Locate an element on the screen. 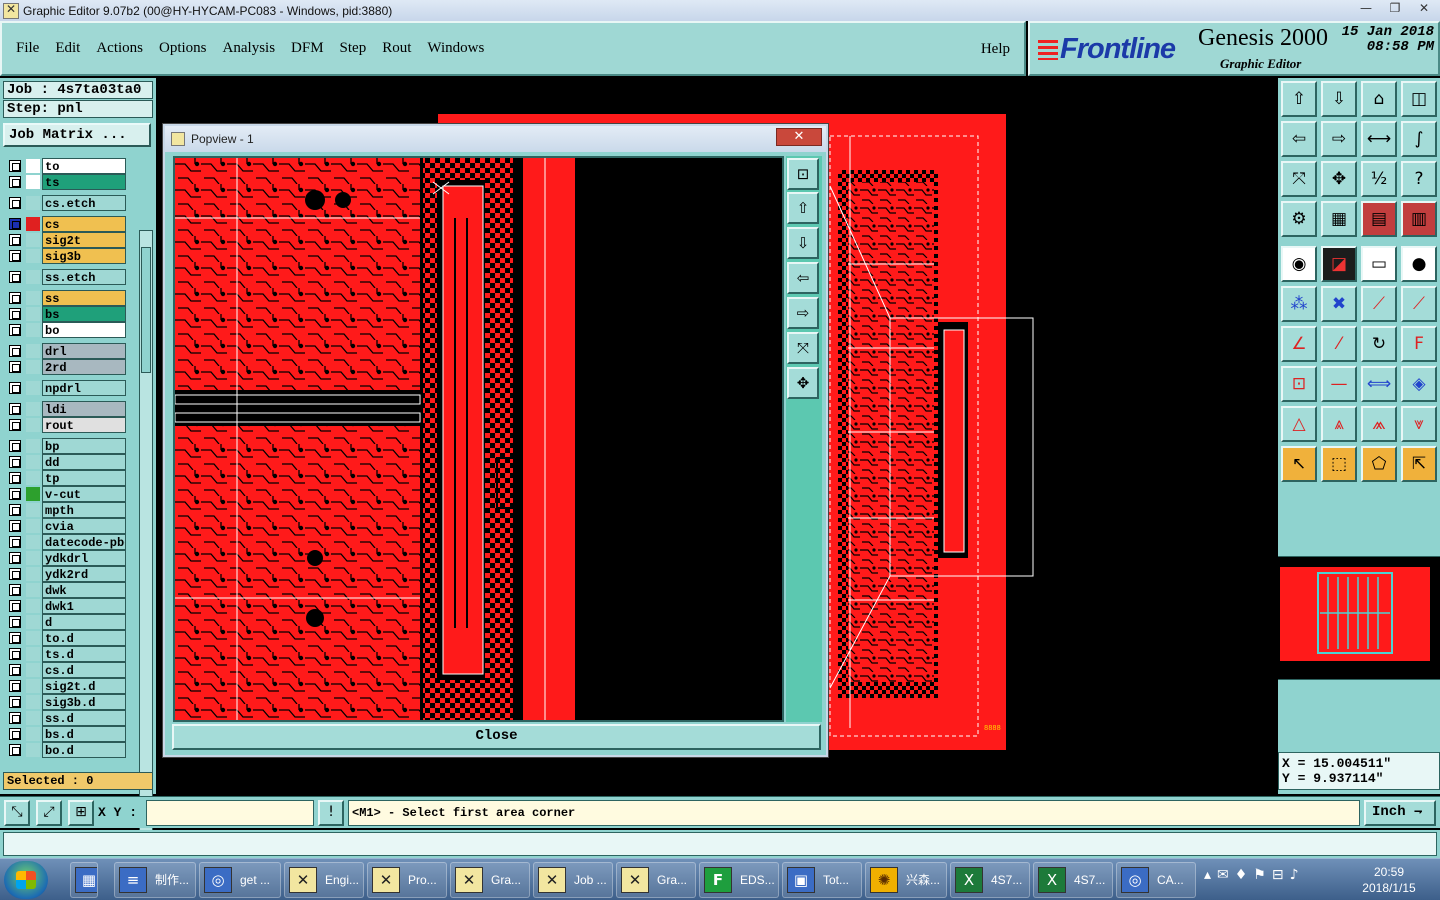 The height and width of the screenshot is (900, 1440). zoom-home-icon: ✥ is located at coordinates (1339, 179).